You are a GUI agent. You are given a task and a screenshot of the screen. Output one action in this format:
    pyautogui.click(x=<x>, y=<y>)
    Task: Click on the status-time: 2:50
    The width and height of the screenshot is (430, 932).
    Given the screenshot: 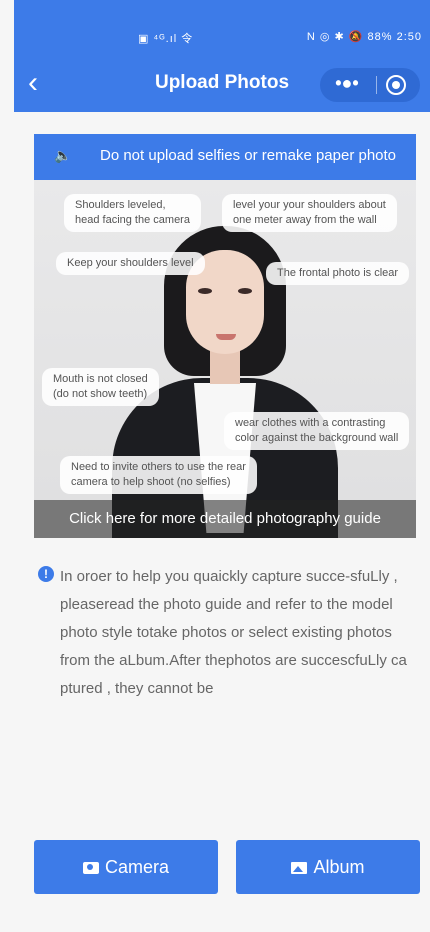 What is the action you would take?
    pyautogui.click(x=409, y=37)
    